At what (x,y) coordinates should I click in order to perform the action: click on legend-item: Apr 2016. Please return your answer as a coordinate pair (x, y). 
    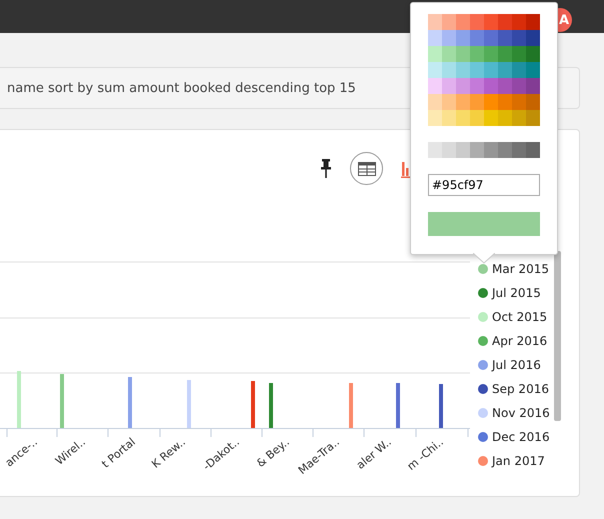
    Looking at the image, I should click on (516, 340).